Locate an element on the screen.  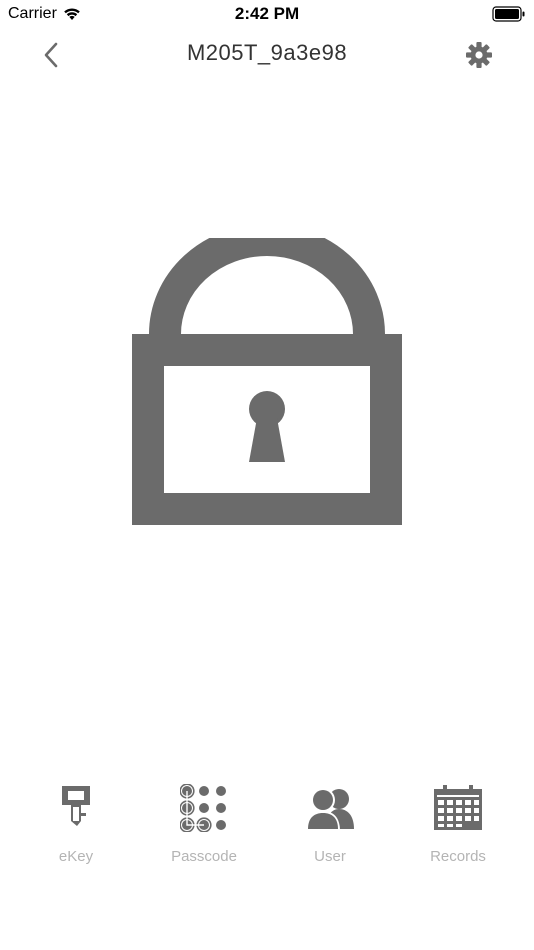
key-icon is located at coordinates (76, 808).